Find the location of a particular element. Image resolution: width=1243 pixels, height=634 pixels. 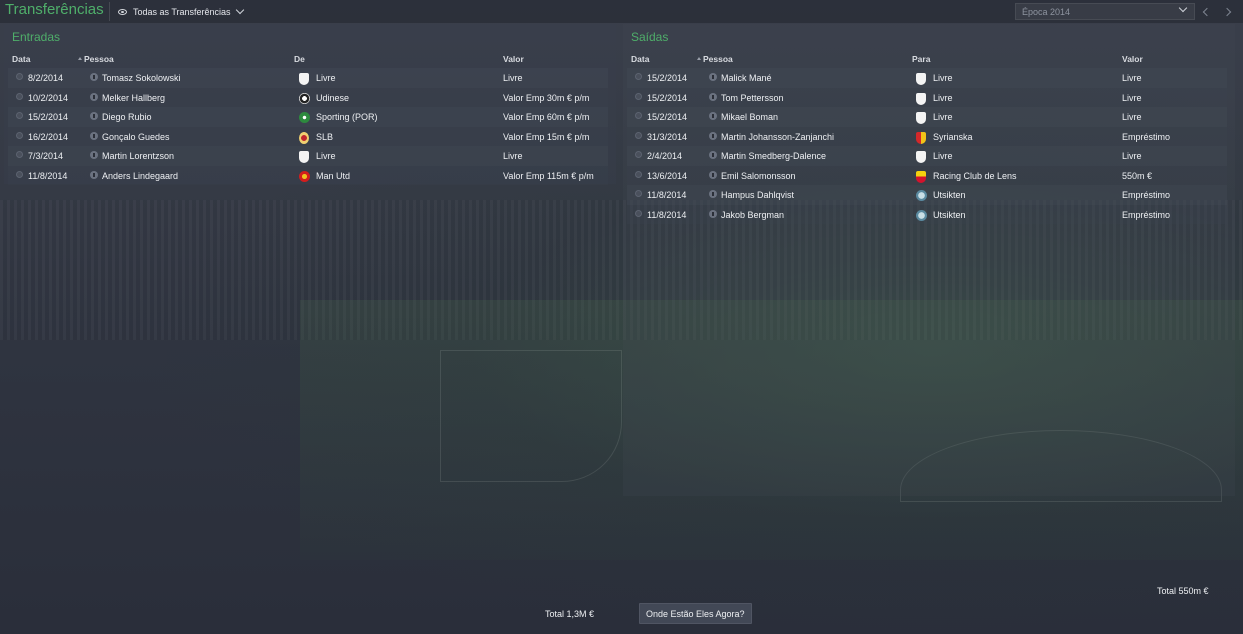

row-person: Gonçalo Guedes is located at coordinates (136, 137).